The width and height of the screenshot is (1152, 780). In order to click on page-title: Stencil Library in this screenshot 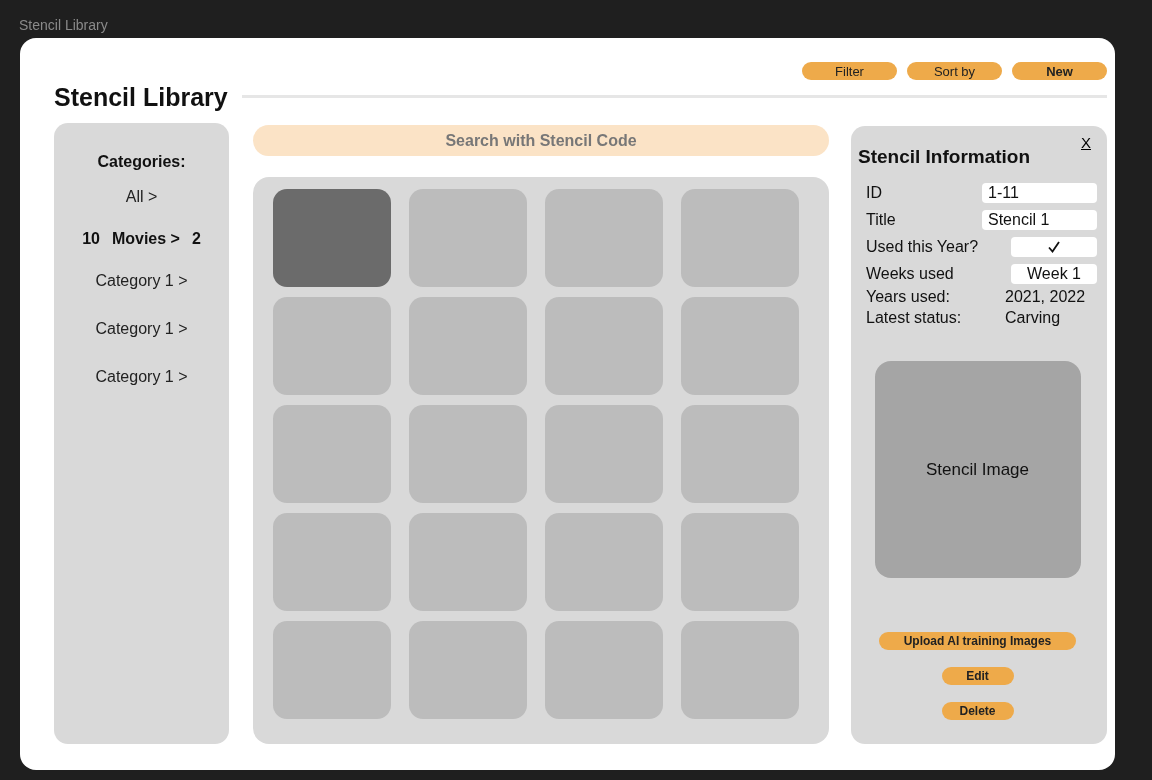, I will do `click(141, 97)`.